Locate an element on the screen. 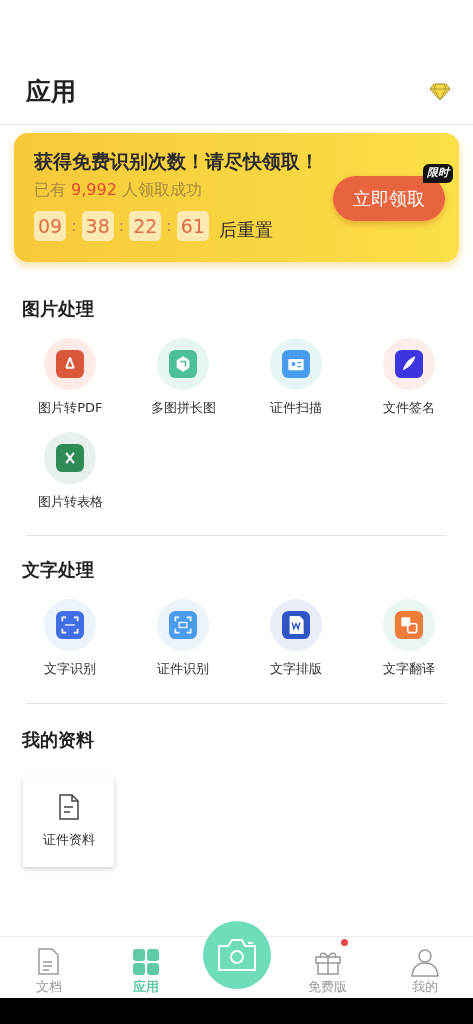  reset-text: 后重置 is located at coordinates (245, 229).